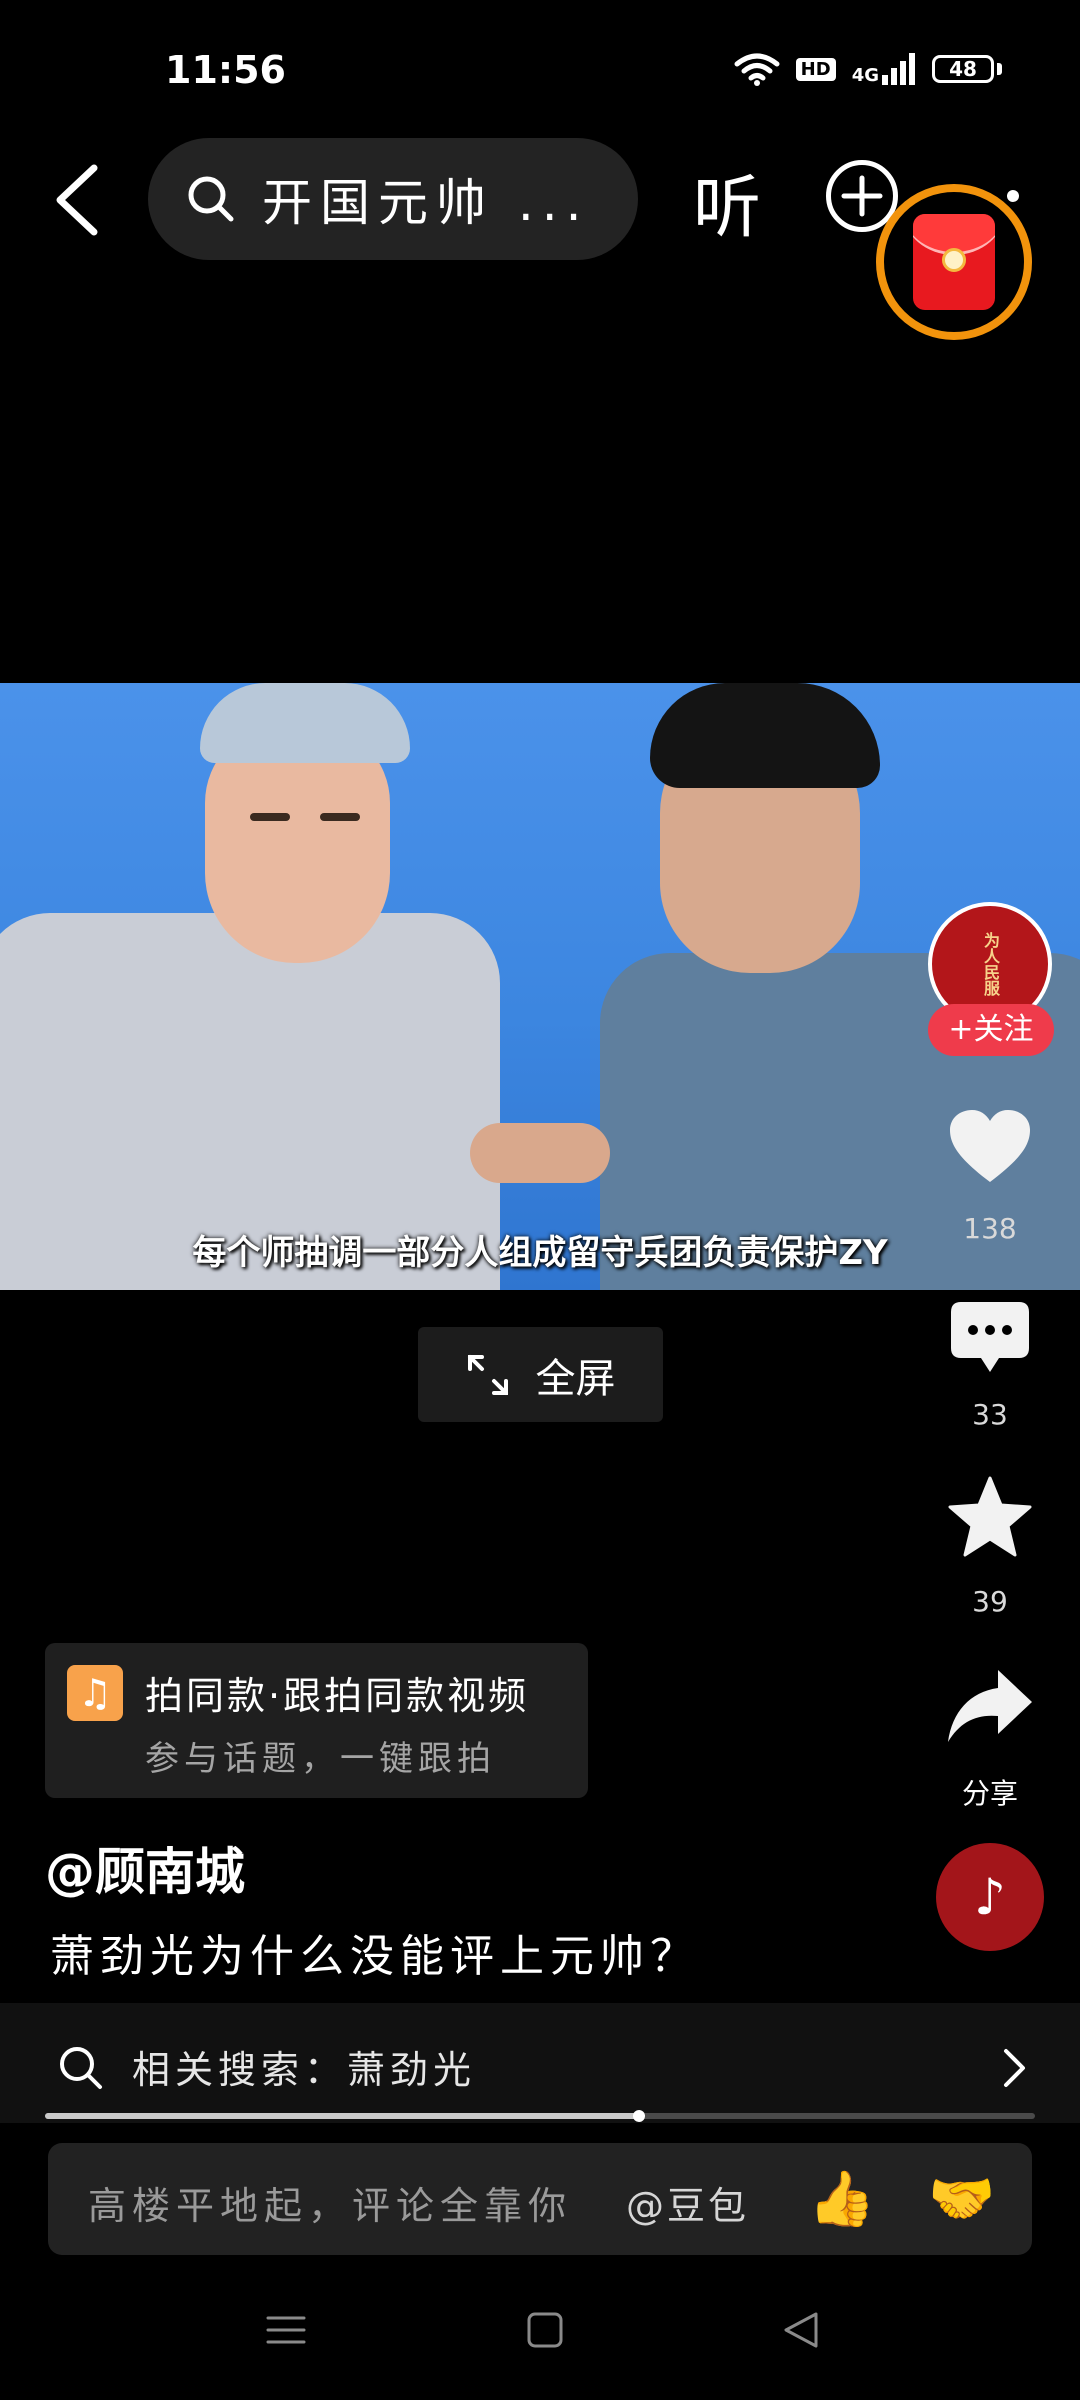  Describe the element at coordinates (305, 723) in the screenshot. I see `video-cap` at that location.